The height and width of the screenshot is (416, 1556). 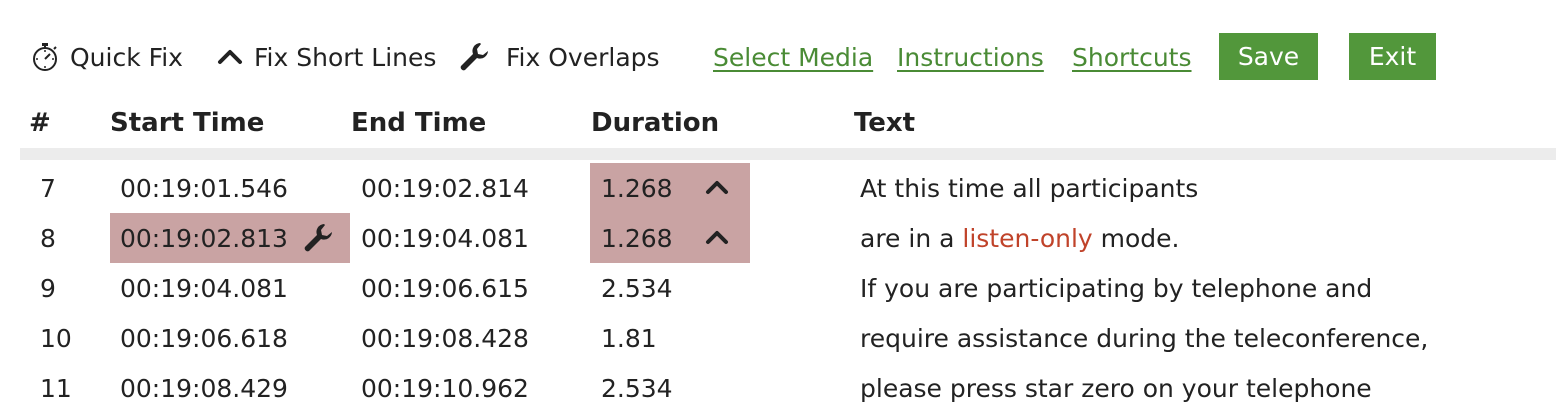 I want to click on header-number: #, so click(x=40, y=123).